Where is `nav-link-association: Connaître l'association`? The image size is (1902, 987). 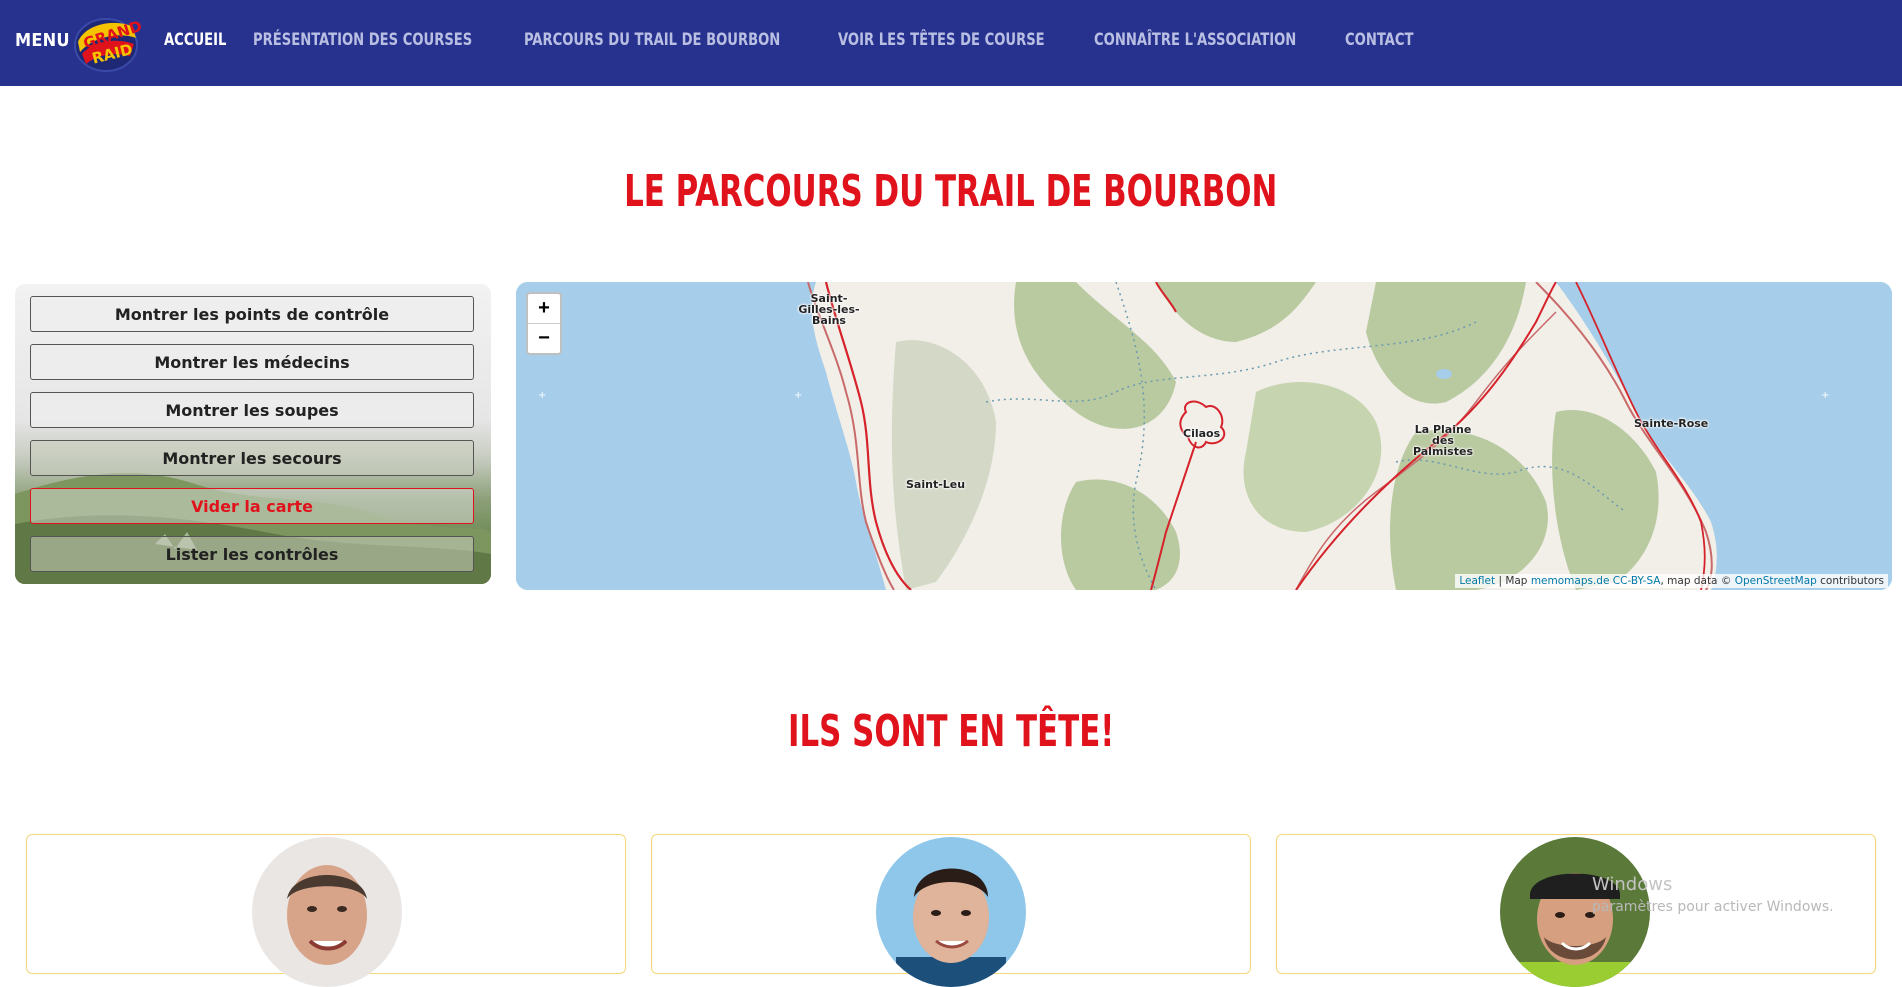 nav-link-association: Connaître l'association is located at coordinates (1195, 40).